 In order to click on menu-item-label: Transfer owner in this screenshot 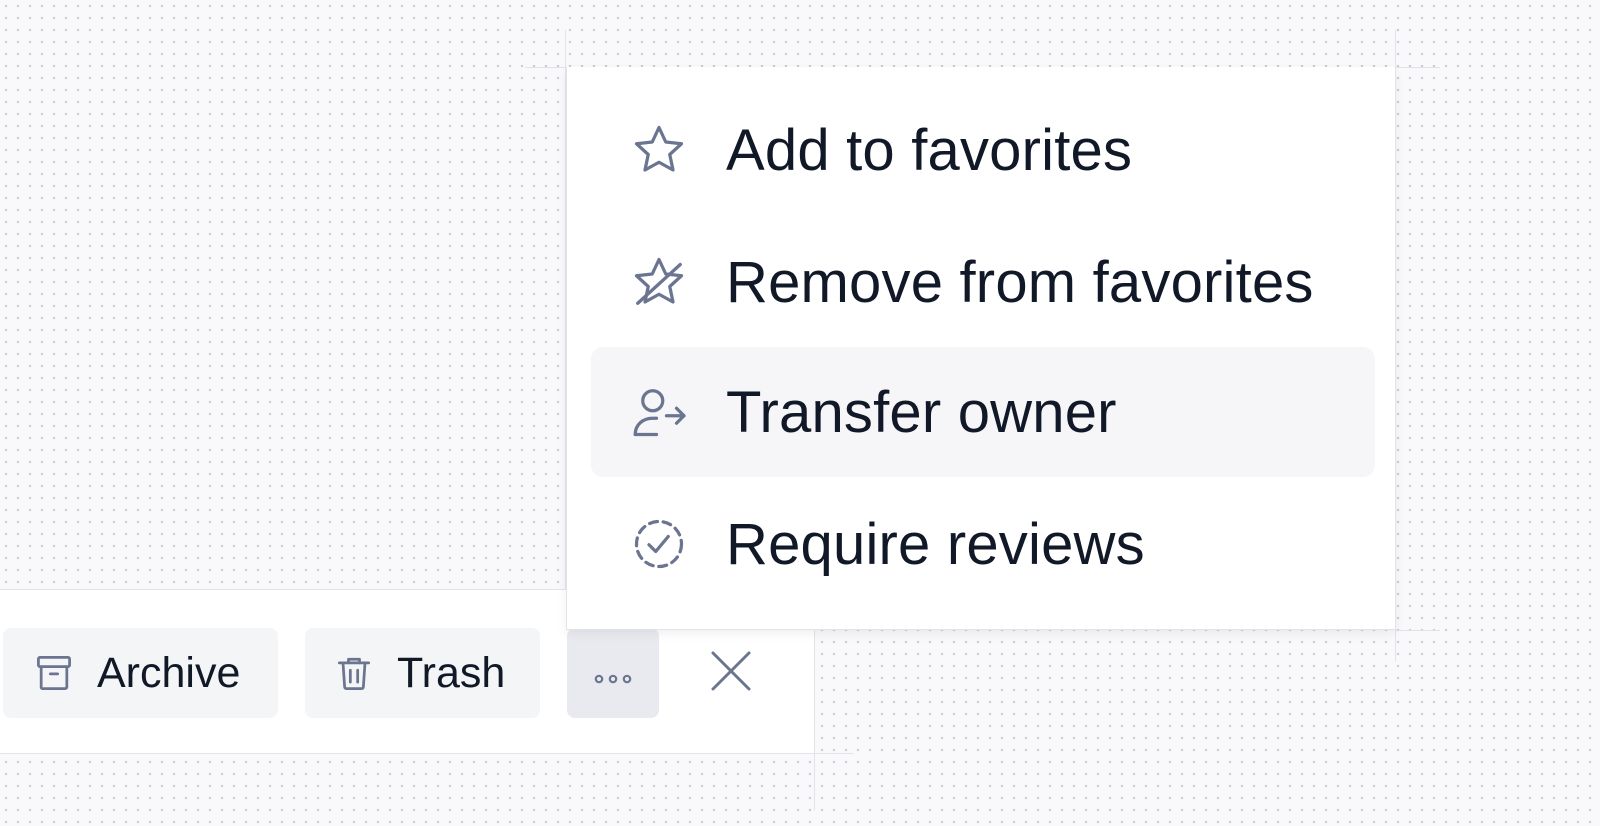, I will do `click(921, 412)`.